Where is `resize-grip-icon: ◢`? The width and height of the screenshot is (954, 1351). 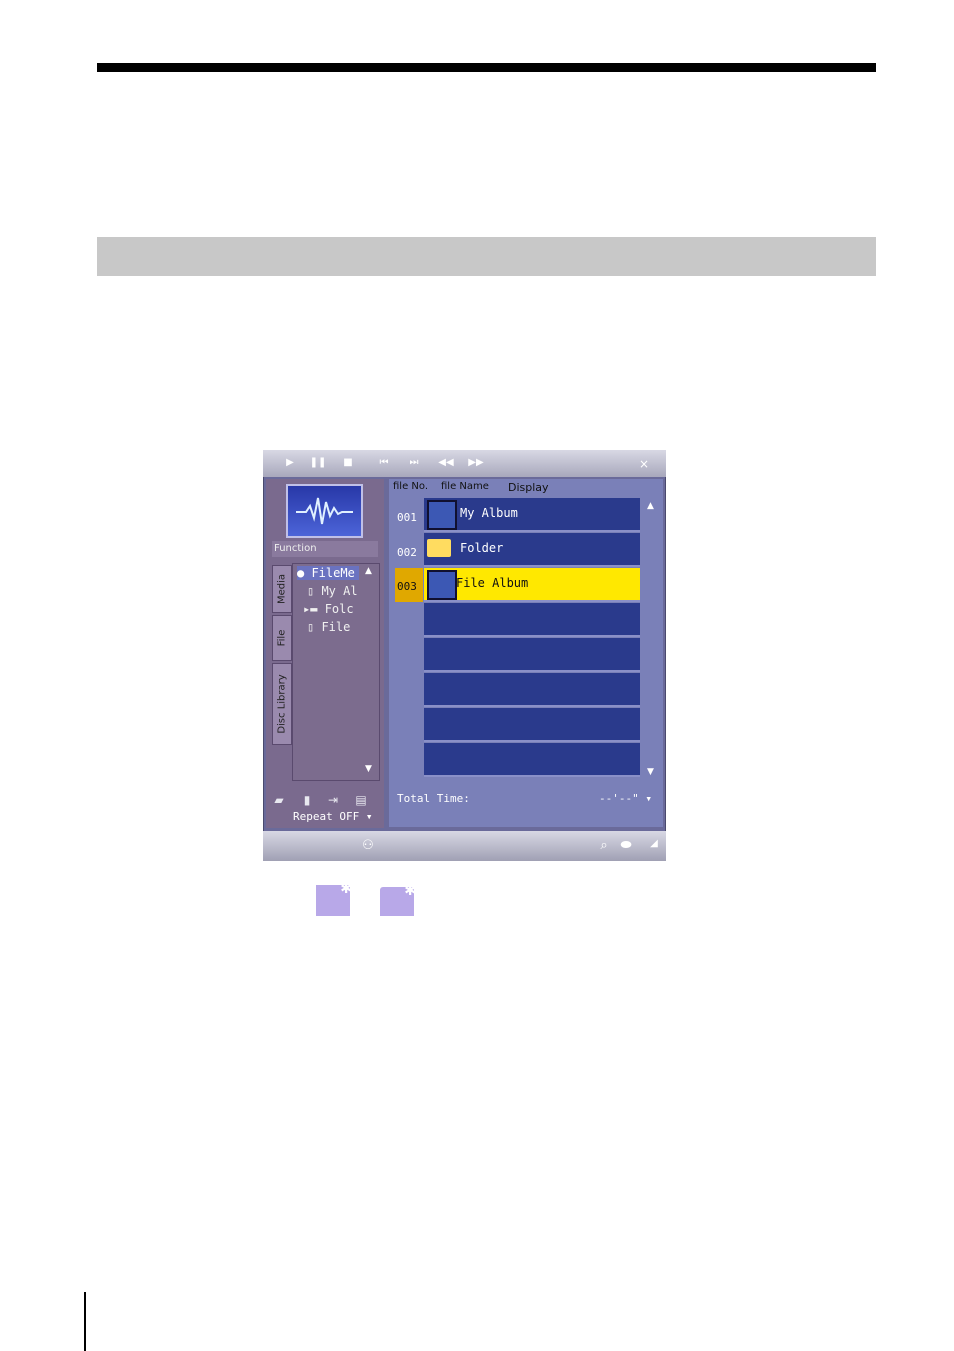 resize-grip-icon: ◢ is located at coordinates (654, 846).